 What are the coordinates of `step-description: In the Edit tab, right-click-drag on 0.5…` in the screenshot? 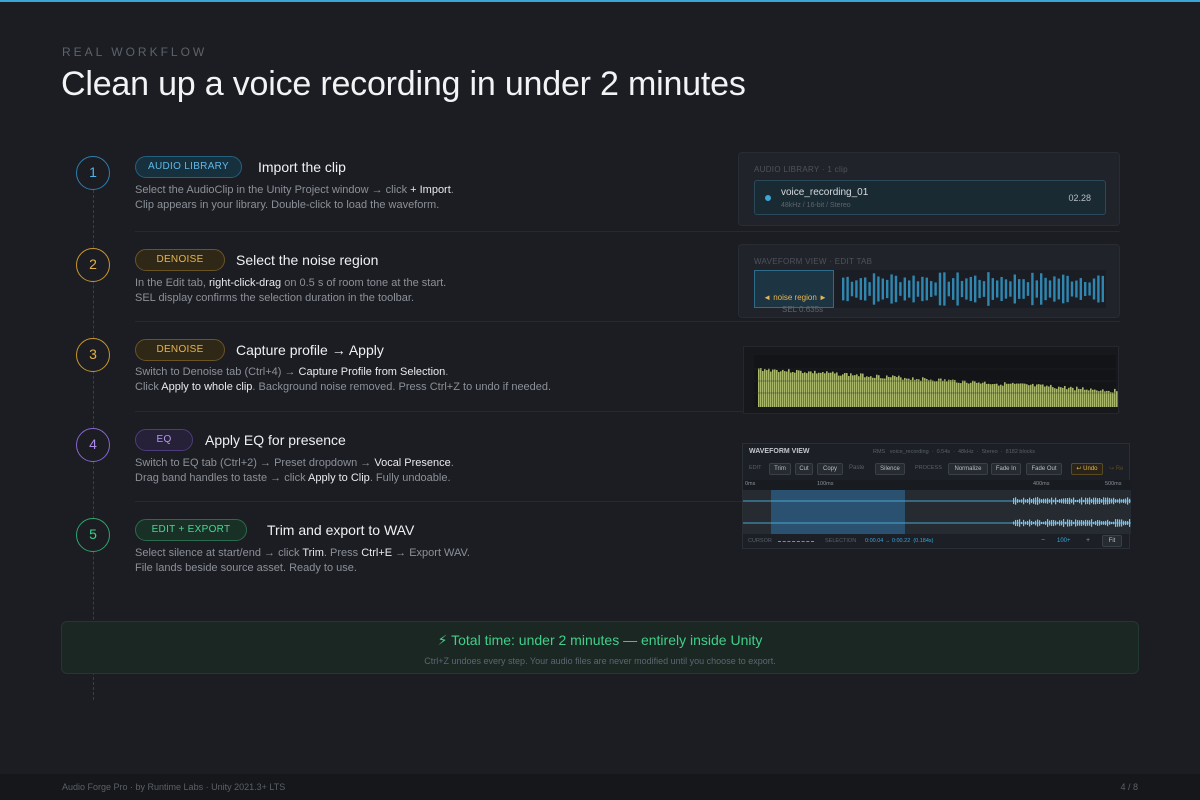 It's located at (290, 291).